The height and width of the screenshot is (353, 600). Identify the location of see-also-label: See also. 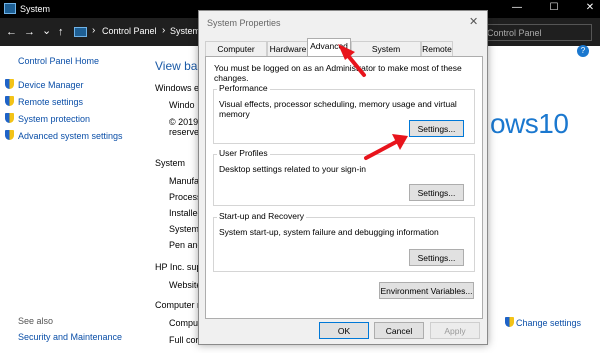
(36, 321).